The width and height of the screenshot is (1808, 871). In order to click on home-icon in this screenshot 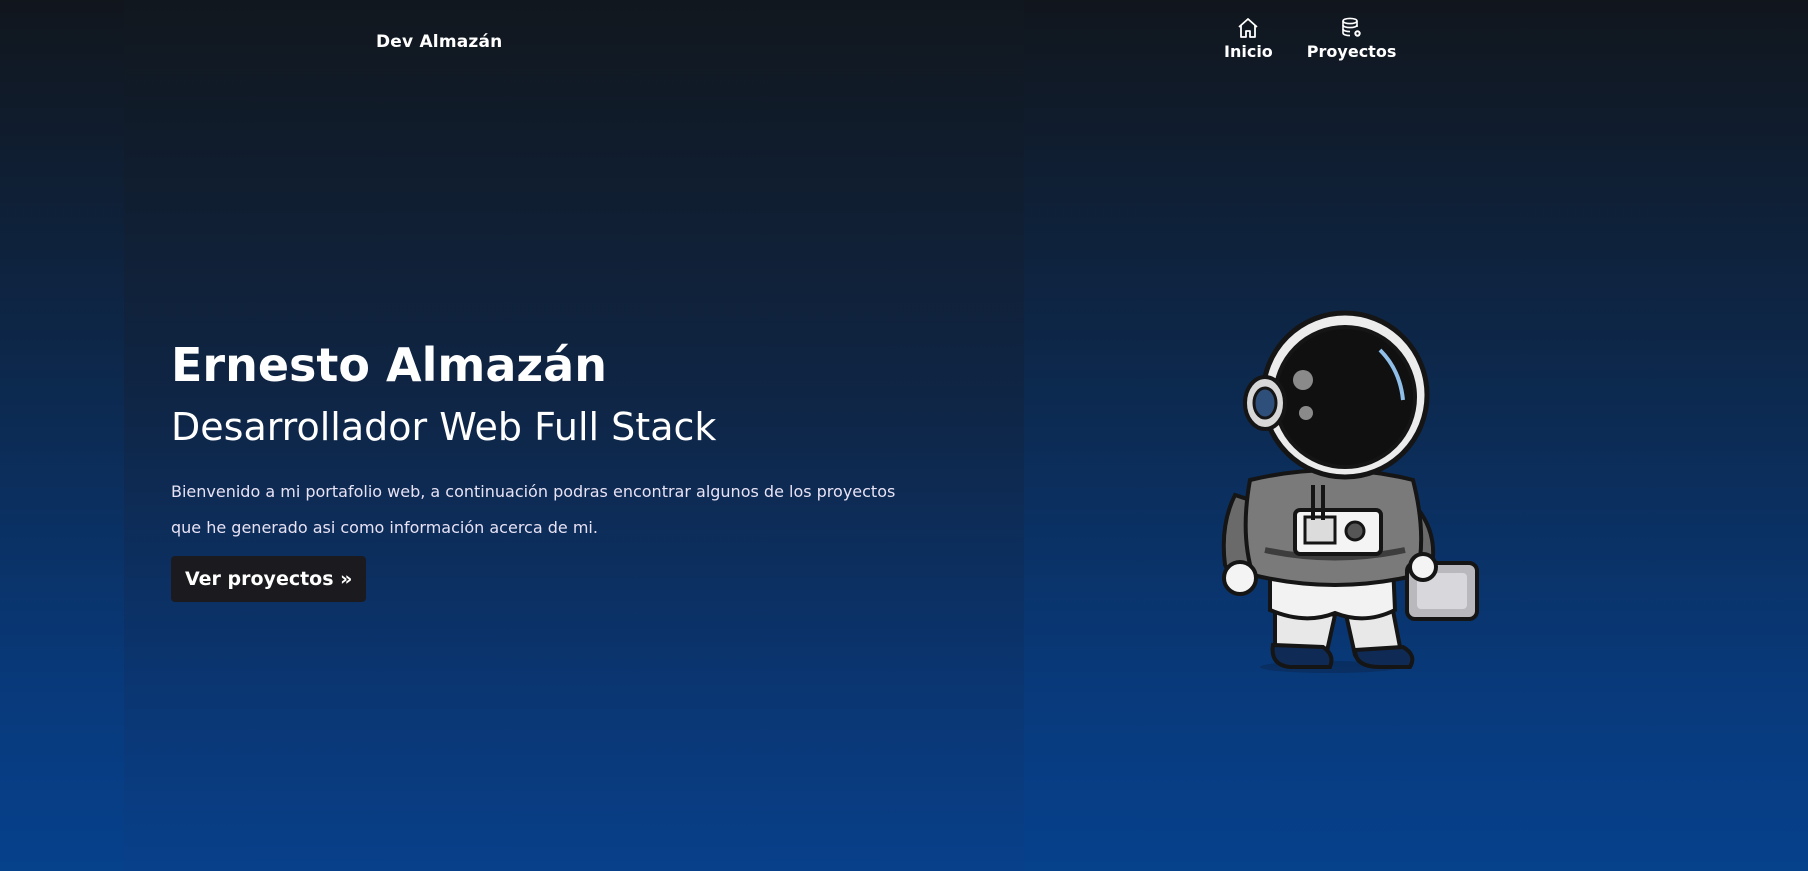, I will do `click(1248, 28)`.